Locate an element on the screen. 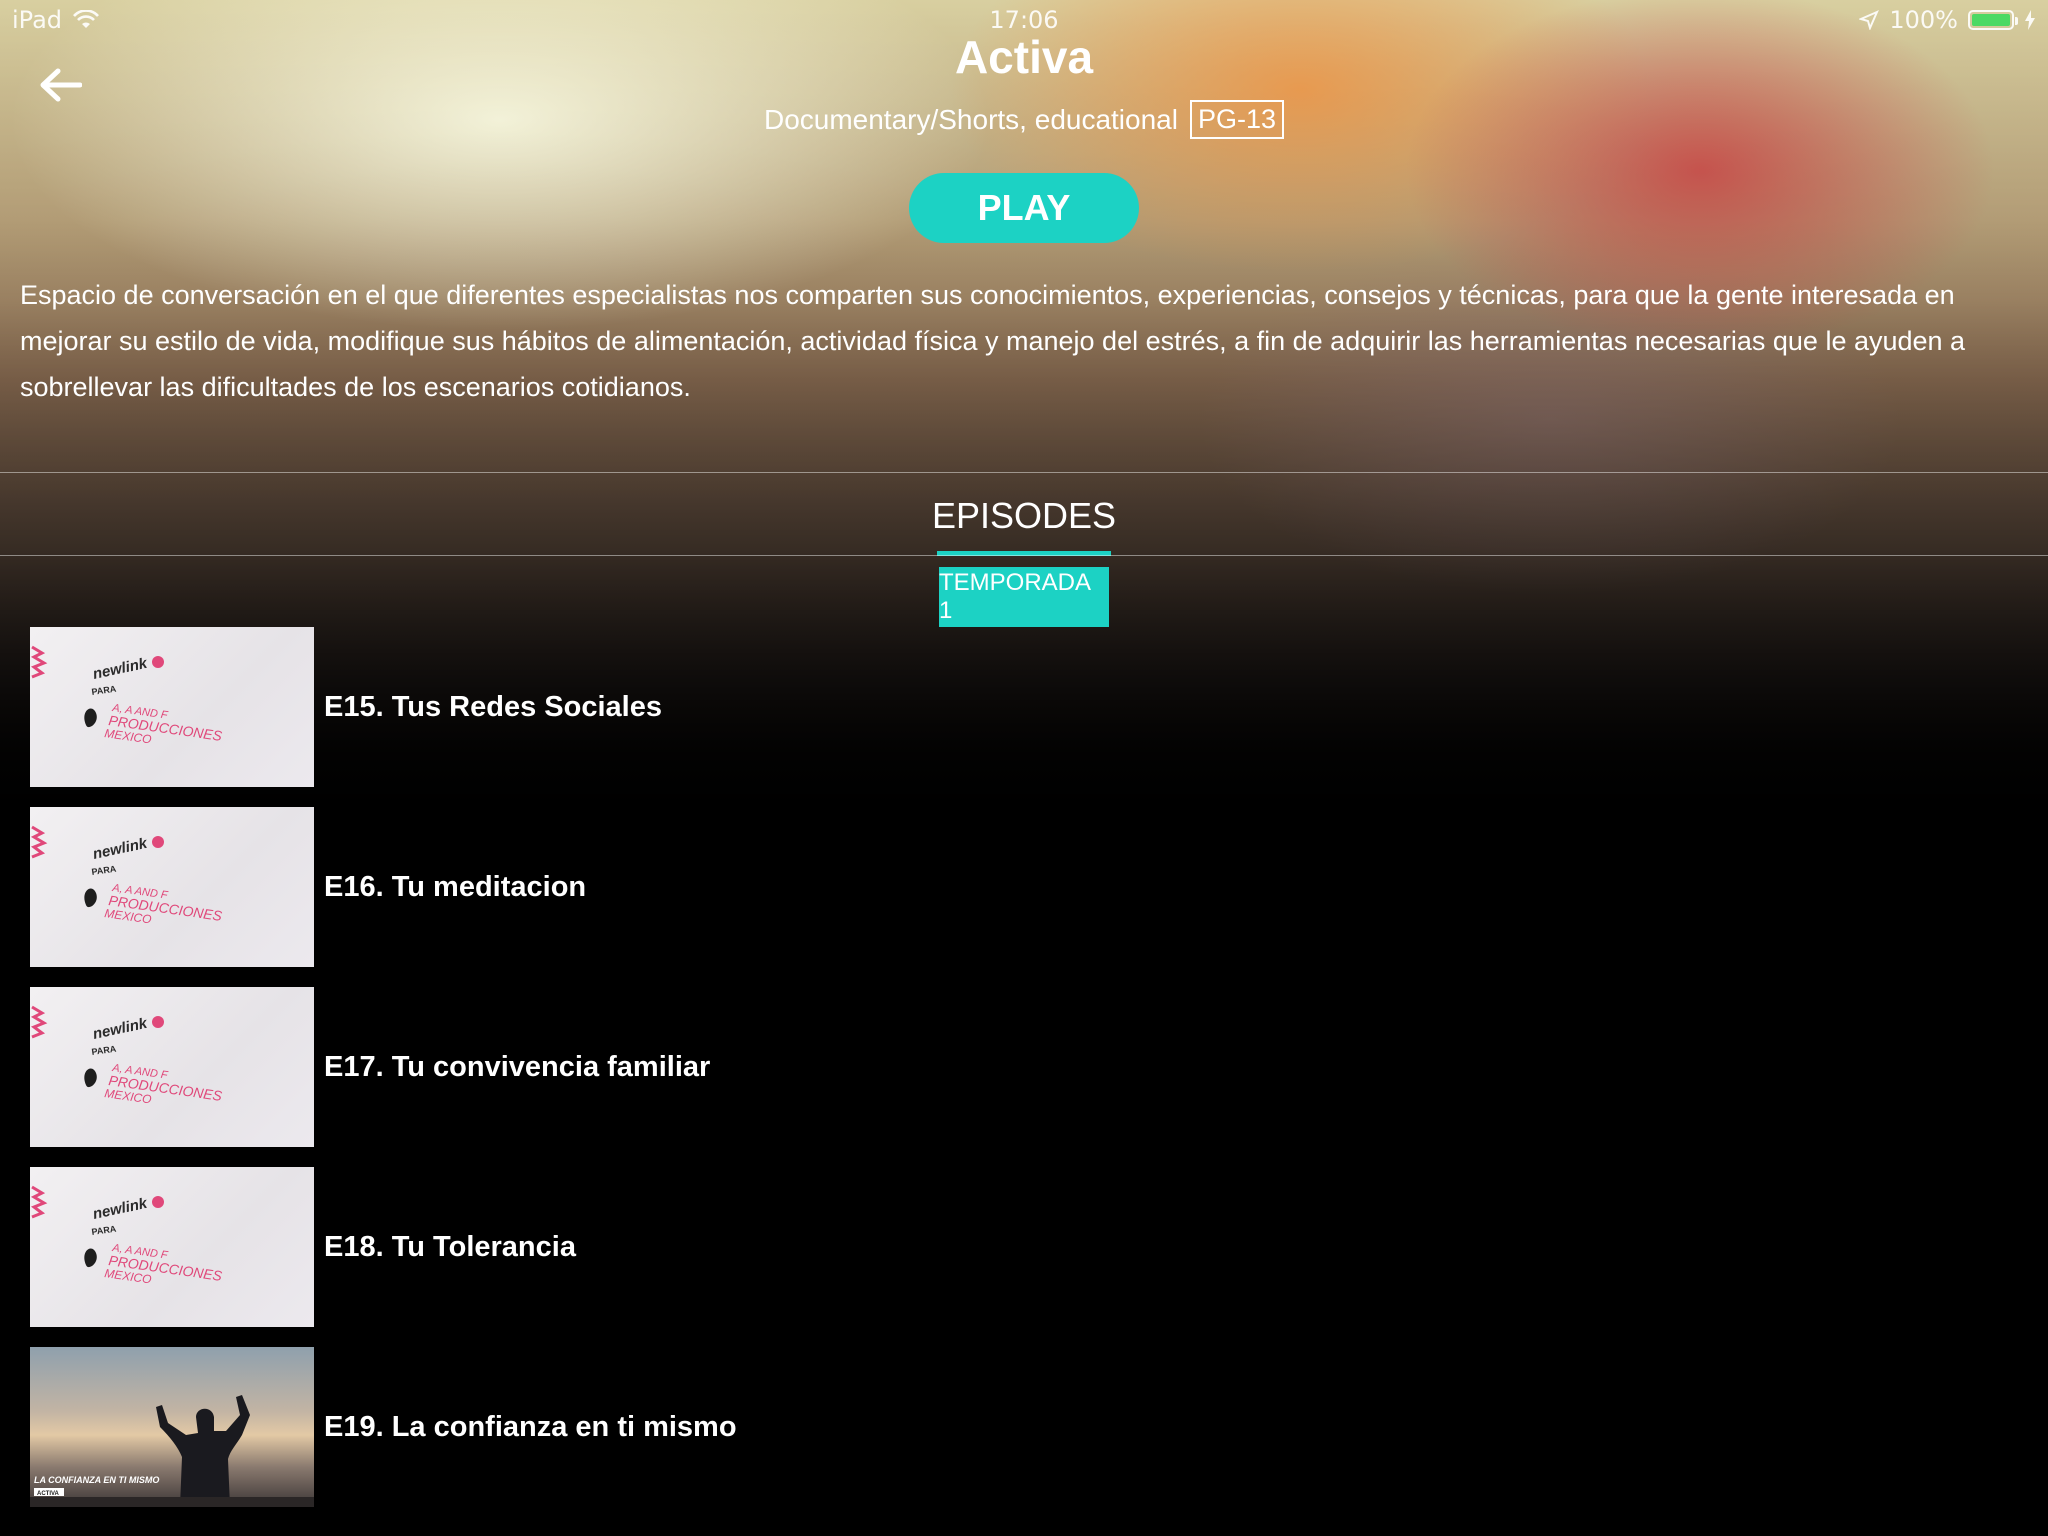 The image size is (2048, 1536). episode-title: E18. Tu Tolerancia is located at coordinates (450, 1246).